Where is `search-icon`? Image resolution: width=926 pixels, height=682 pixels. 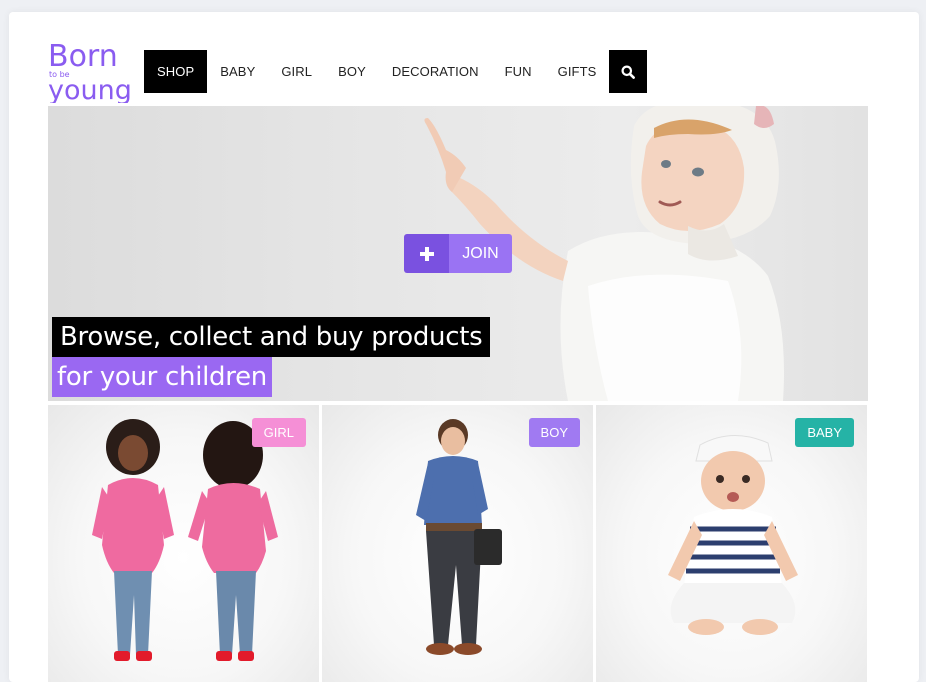
search-icon is located at coordinates (628, 72).